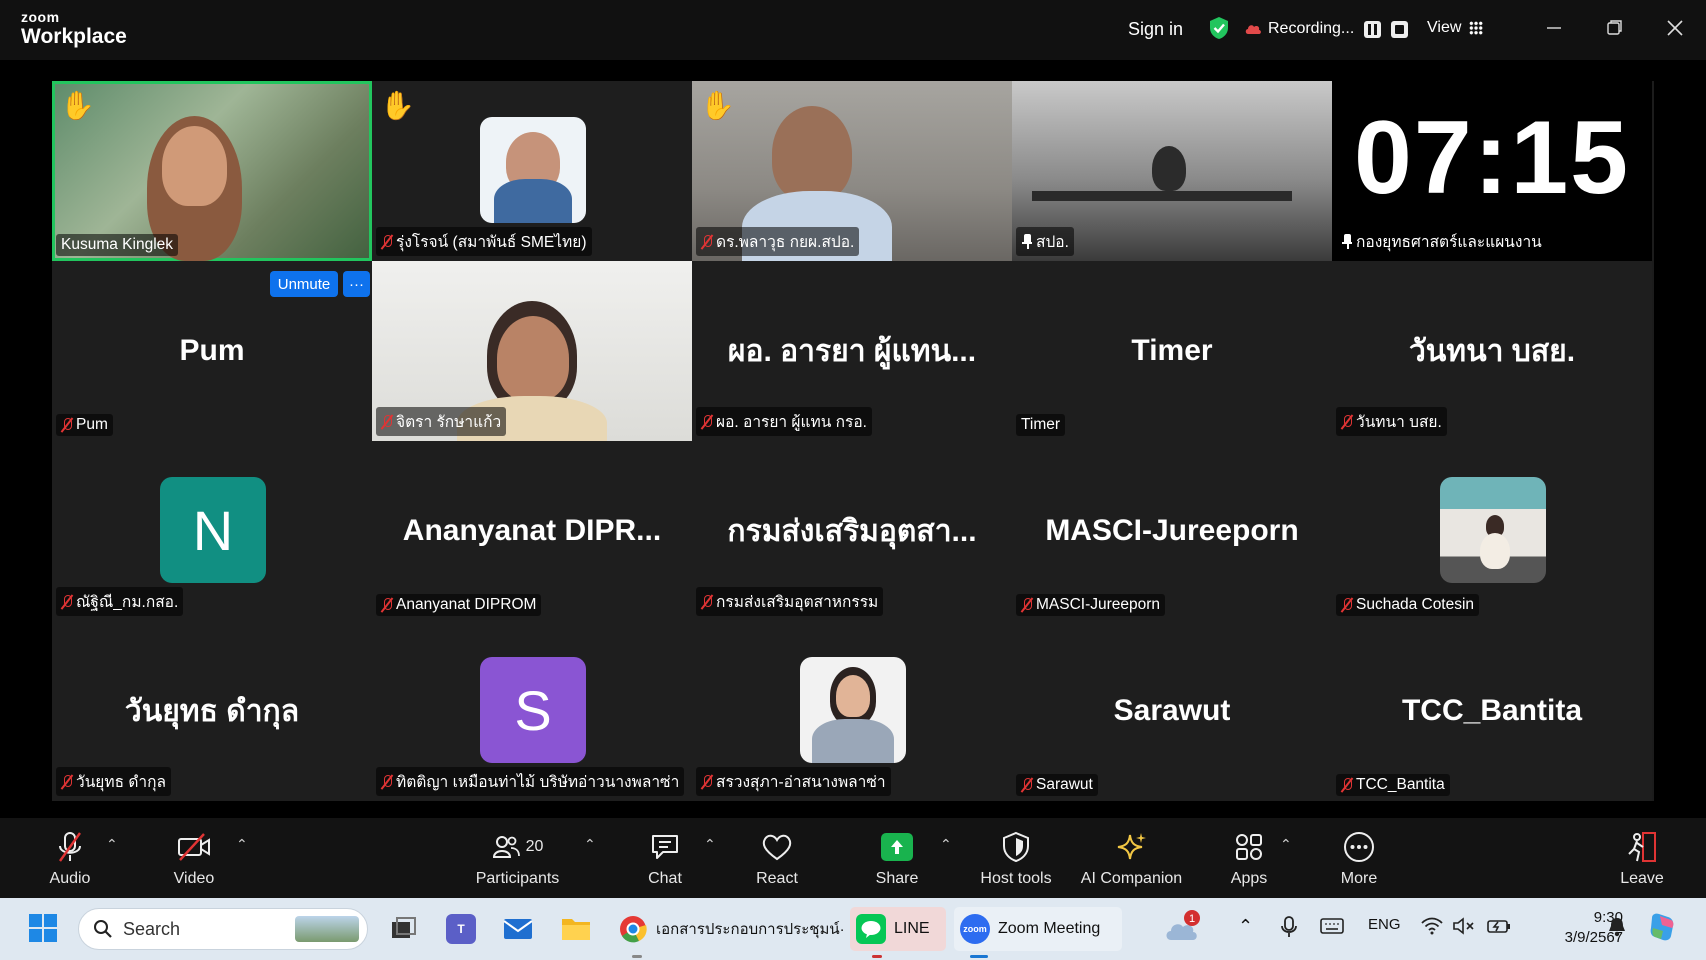 The height and width of the screenshot is (960, 1706). What do you see at coordinates (1554, 28) in the screenshot?
I see `minimize-icon` at bounding box center [1554, 28].